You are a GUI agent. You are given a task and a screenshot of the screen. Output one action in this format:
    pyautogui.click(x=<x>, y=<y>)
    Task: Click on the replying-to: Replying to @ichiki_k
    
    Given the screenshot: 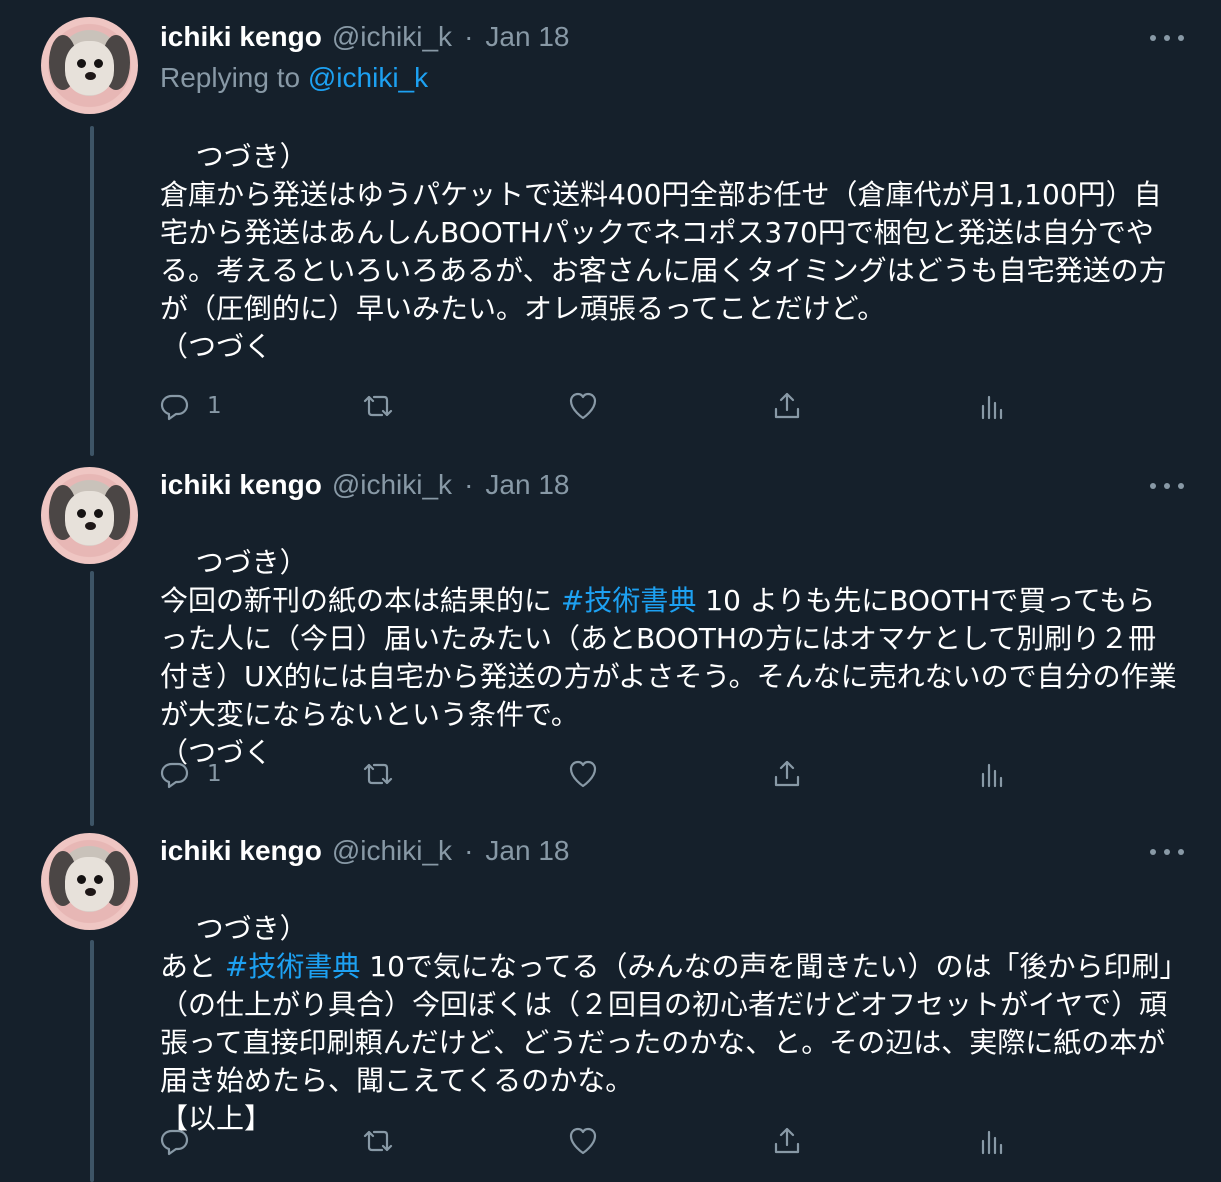 What is the action you would take?
    pyautogui.click(x=294, y=78)
    